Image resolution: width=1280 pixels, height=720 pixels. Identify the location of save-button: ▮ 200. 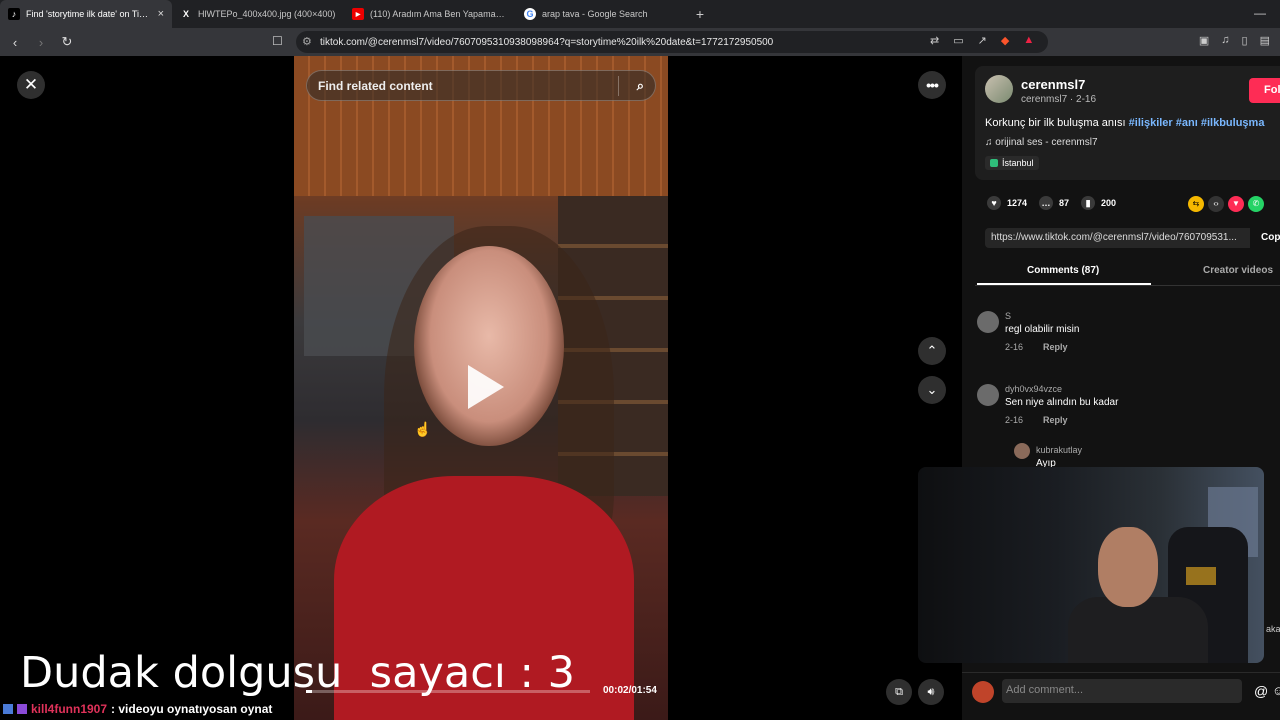
(1098, 203).